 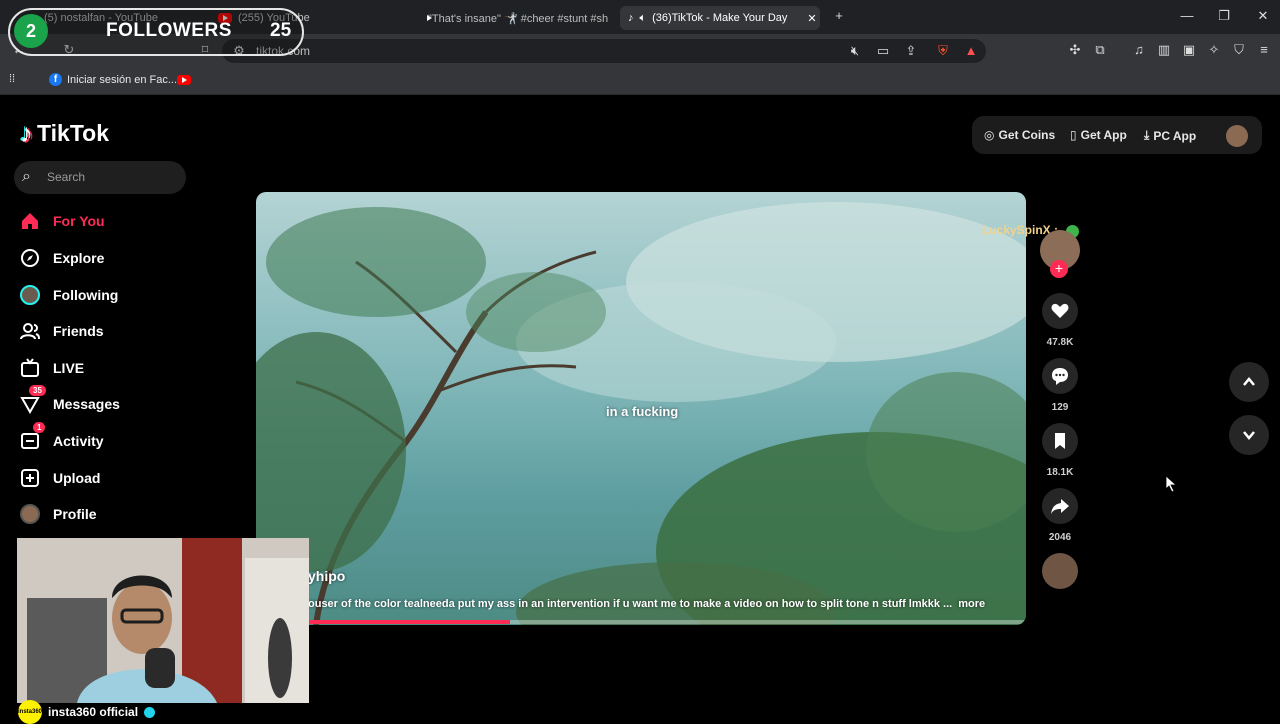 What do you see at coordinates (1060, 407) in the screenshot?
I see `comment-count: 129` at bounding box center [1060, 407].